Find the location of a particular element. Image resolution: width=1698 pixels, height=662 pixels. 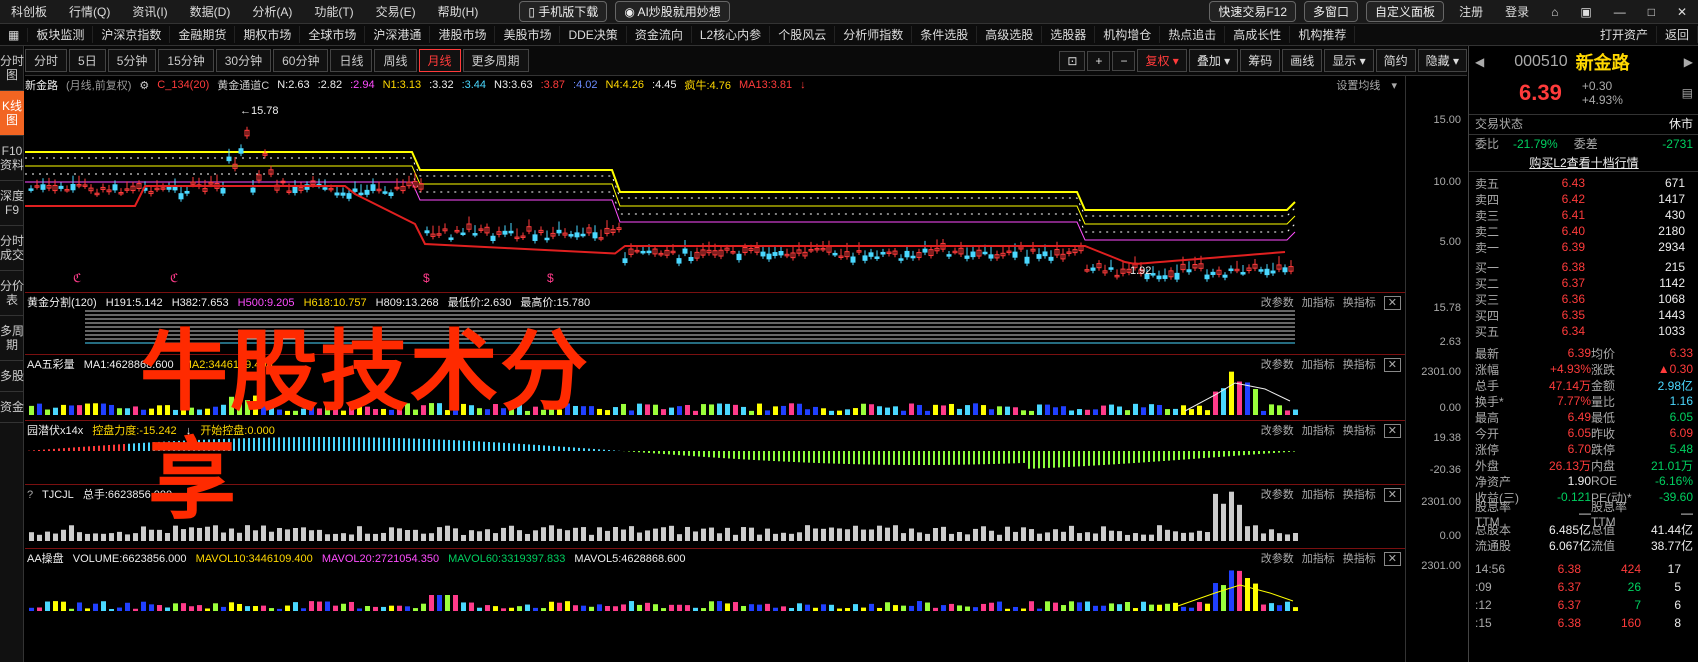

nav-grid-icon: ▦ is located at coordinates (14, 34).